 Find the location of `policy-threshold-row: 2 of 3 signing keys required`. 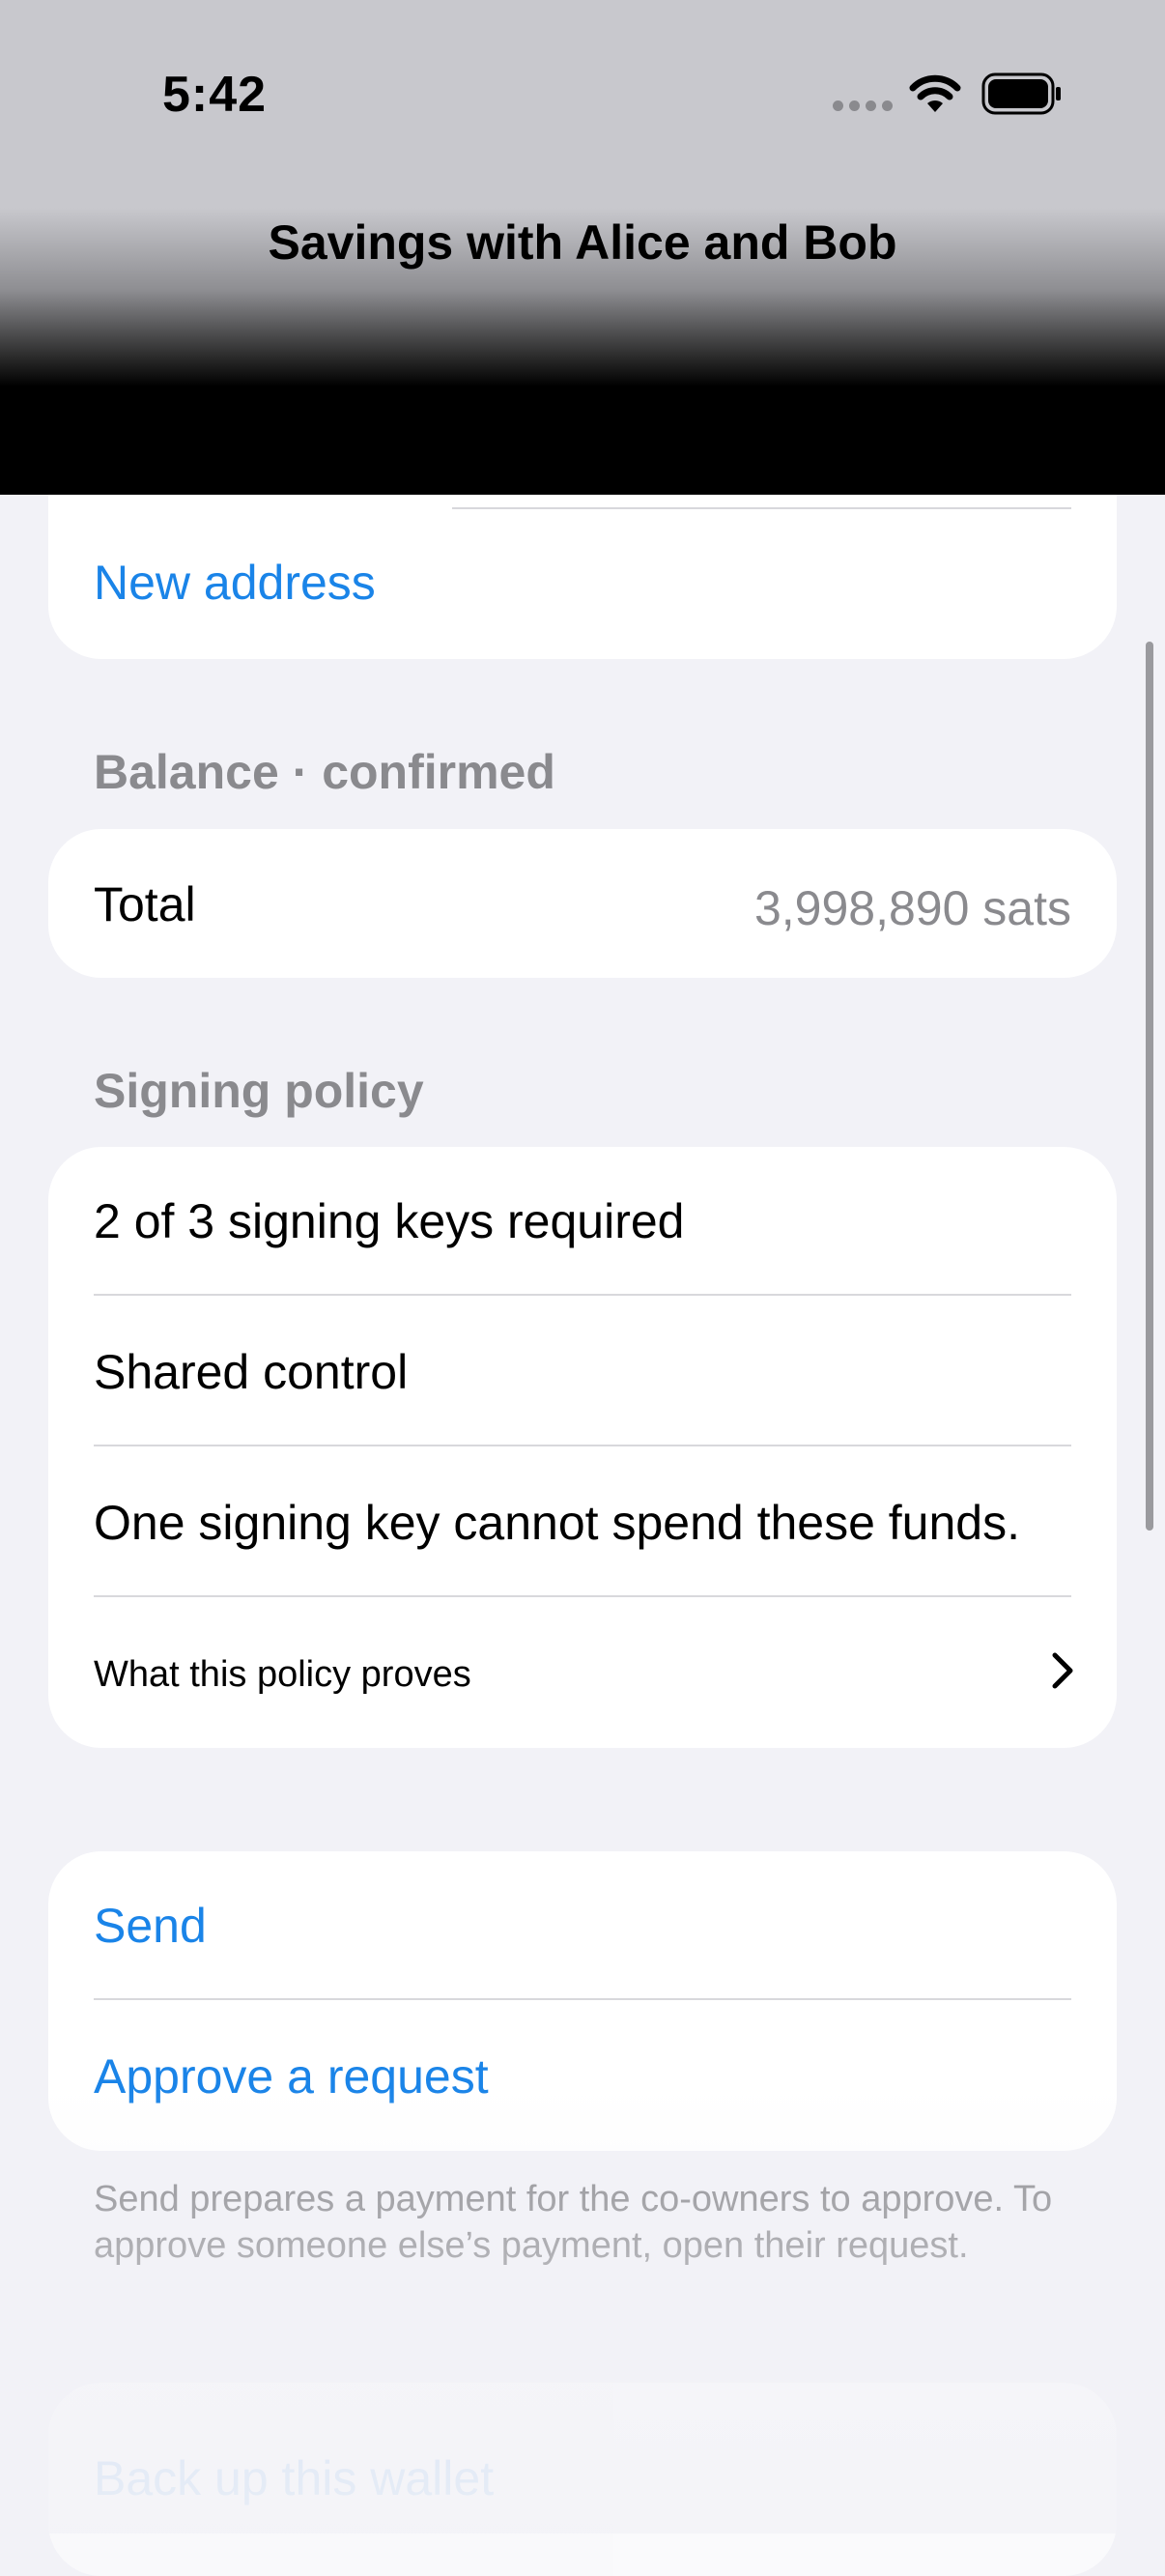

policy-threshold-row: 2 of 3 signing keys required is located at coordinates (390, 1221).